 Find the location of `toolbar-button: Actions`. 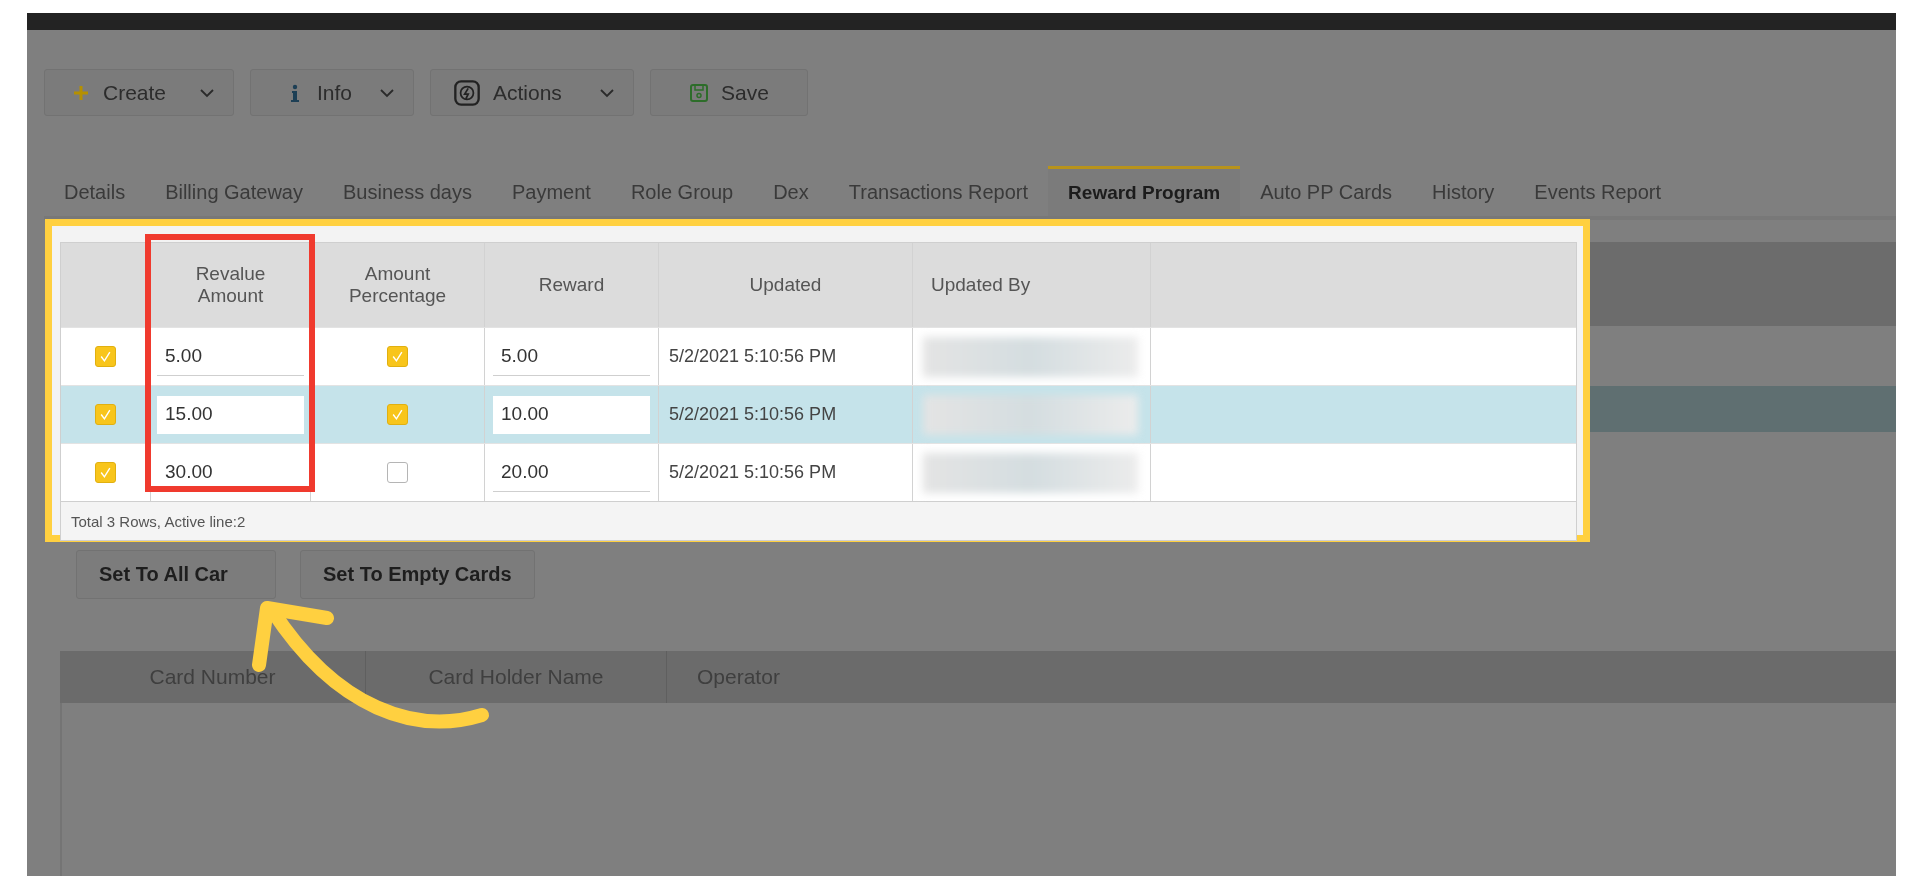

toolbar-button: Actions is located at coordinates (532, 92).